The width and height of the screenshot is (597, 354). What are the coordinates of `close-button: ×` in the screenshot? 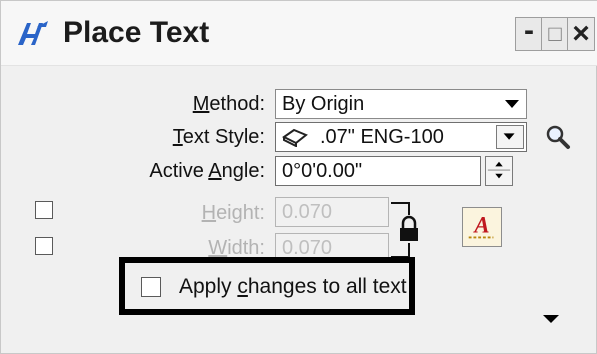 It's located at (581, 34).